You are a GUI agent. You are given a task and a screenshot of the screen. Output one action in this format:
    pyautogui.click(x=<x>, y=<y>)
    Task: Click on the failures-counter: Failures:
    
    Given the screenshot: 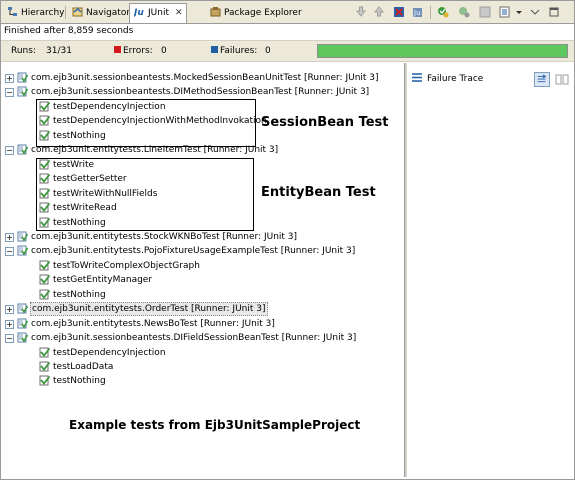 What is the action you would take?
    pyautogui.click(x=234, y=51)
    